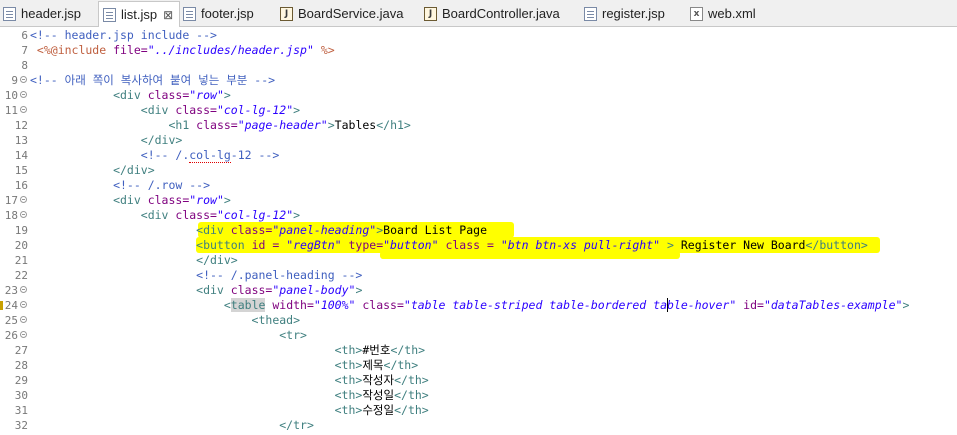 This screenshot has width=957, height=435. What do you see at coordinates (478, 260) in the screenshot?
I see `code-line: 21 </div>` at bounding box center [478, 260].